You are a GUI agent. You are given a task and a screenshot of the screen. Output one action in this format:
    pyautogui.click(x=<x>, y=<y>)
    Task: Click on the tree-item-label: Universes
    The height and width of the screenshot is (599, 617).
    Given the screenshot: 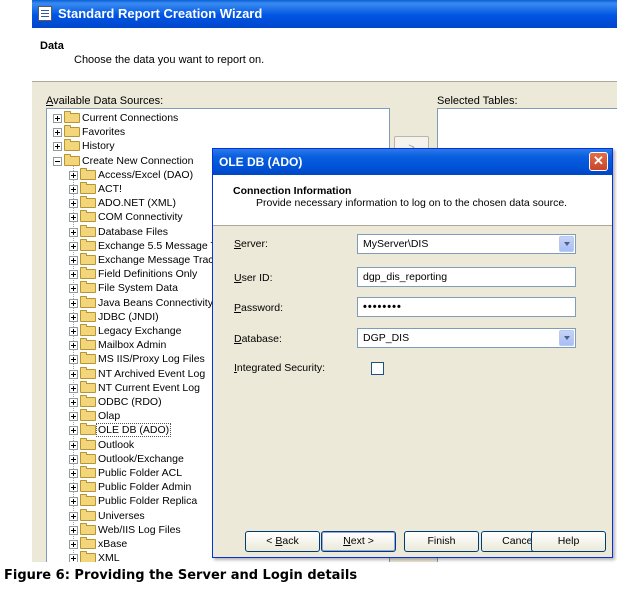 What is the action you would take?
    pyautogui.click(x=121, y=515)
    